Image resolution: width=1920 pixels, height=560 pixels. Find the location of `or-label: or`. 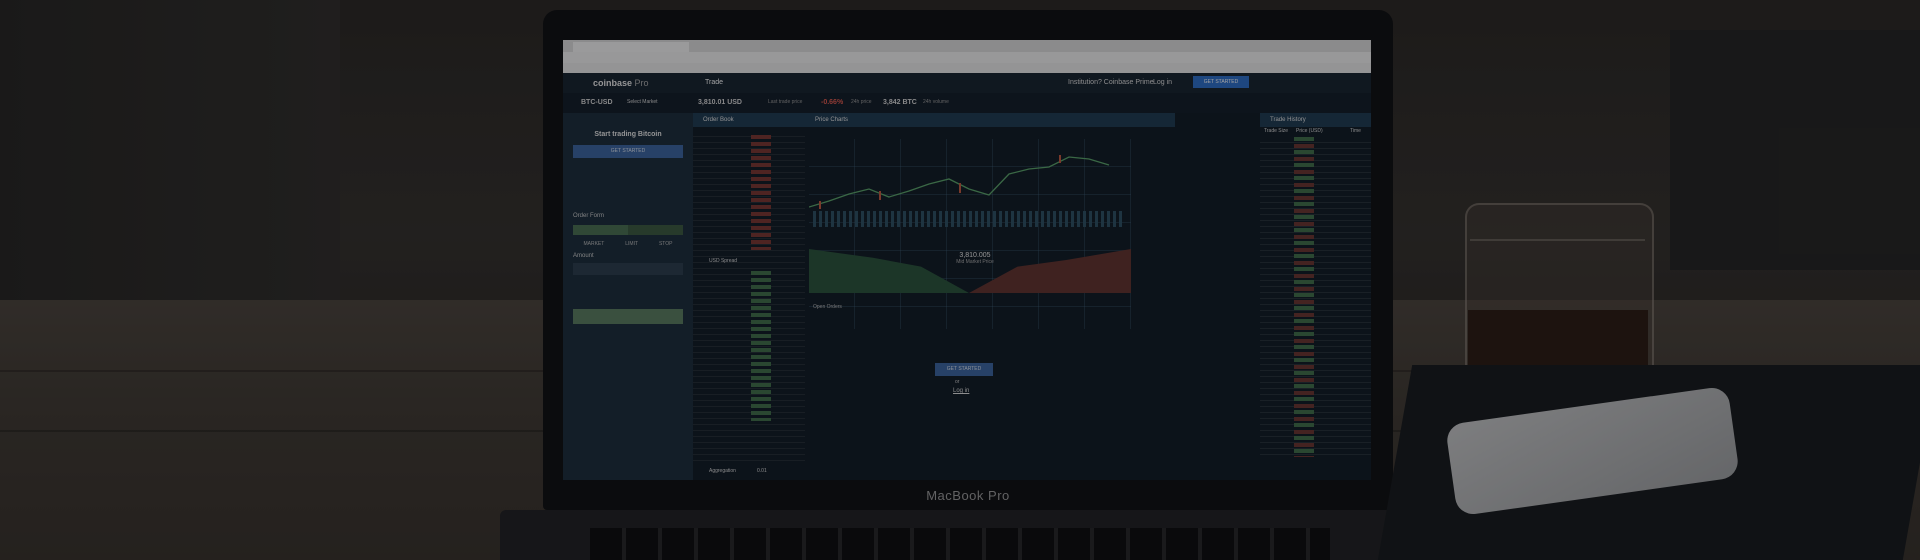

or-label: or is located at coordinates (957, 382).